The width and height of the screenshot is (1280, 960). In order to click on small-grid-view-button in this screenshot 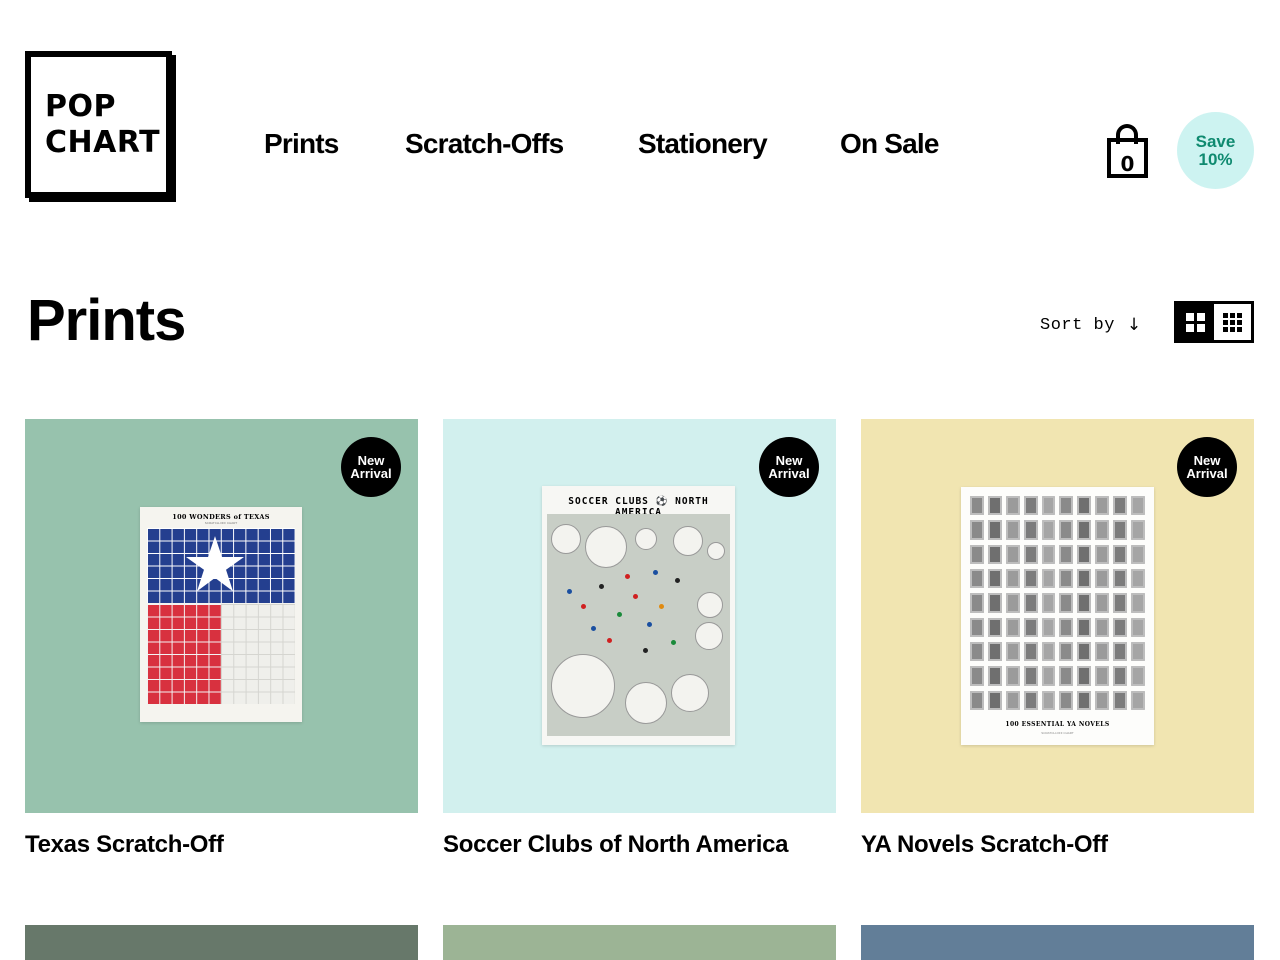, I will do `click(1232, 322)`.